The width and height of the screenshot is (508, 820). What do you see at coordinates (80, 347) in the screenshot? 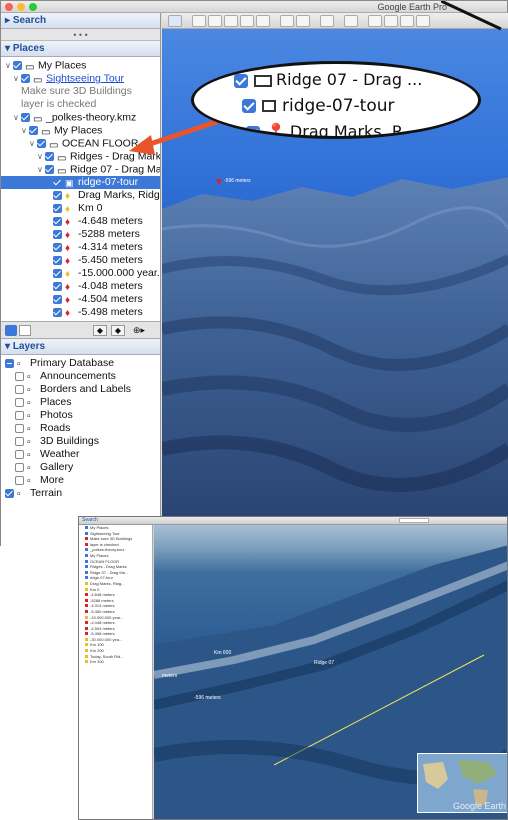
I see `layers-panel-header: ▾ Layers` at bounding box center [80, 347].